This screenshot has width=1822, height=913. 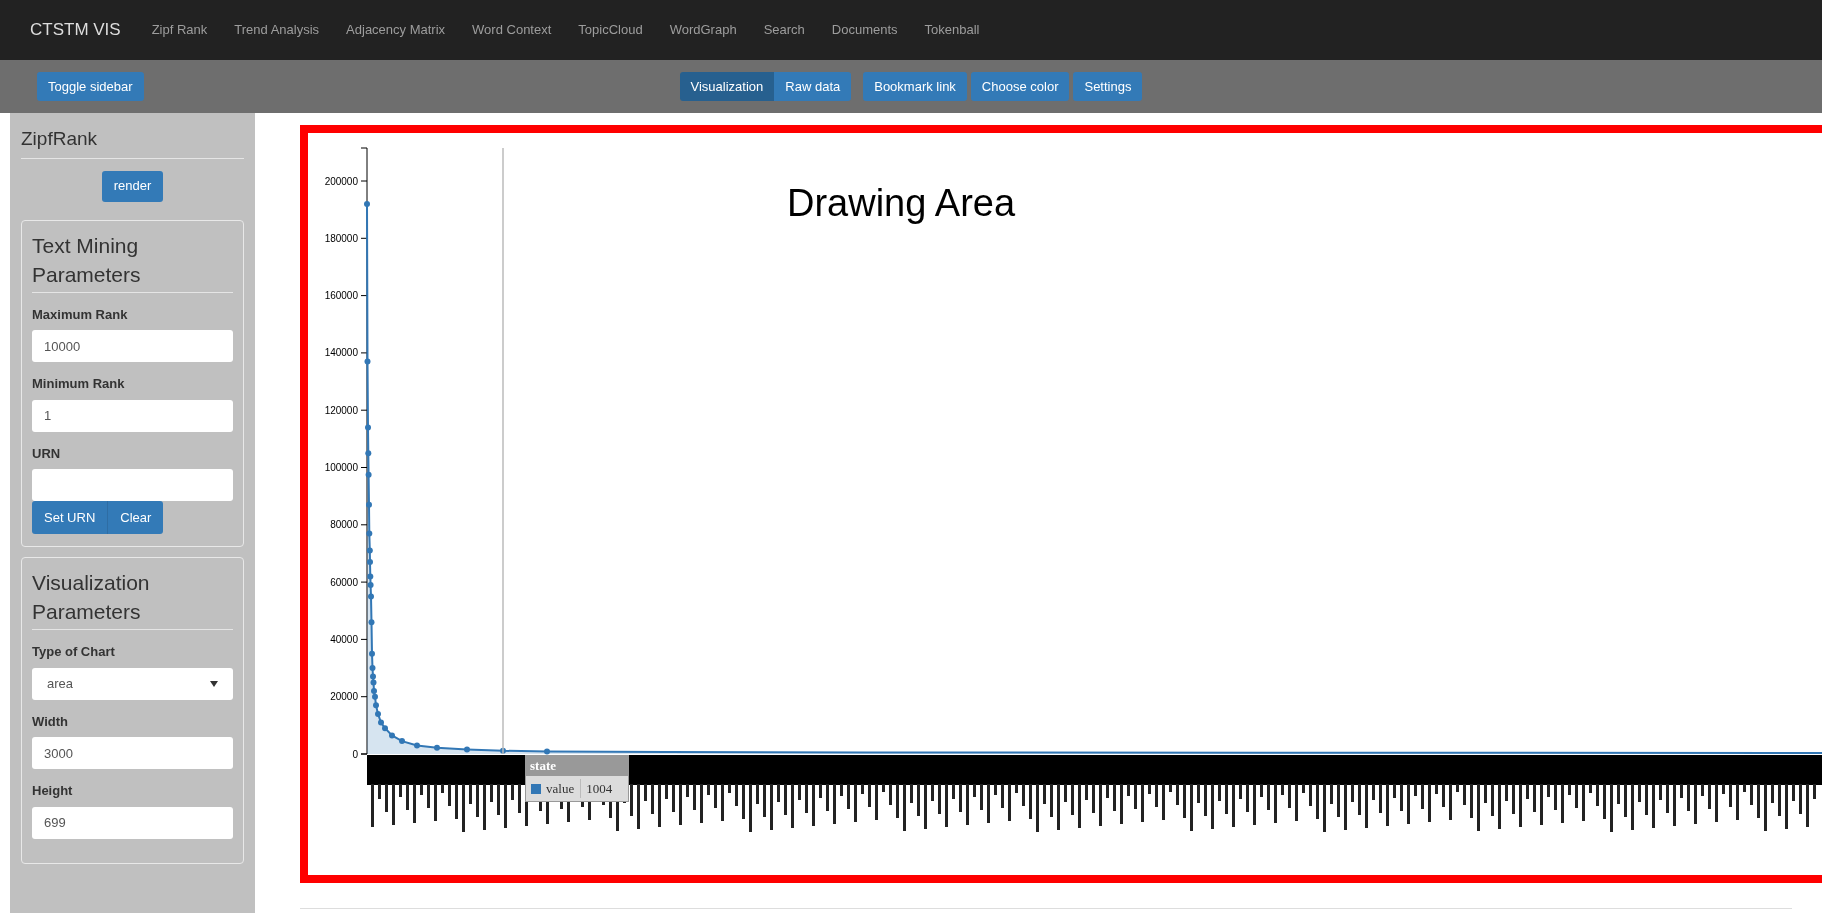 I want to click on nav-link: Zipf Rank, so click(x=179, y=30).